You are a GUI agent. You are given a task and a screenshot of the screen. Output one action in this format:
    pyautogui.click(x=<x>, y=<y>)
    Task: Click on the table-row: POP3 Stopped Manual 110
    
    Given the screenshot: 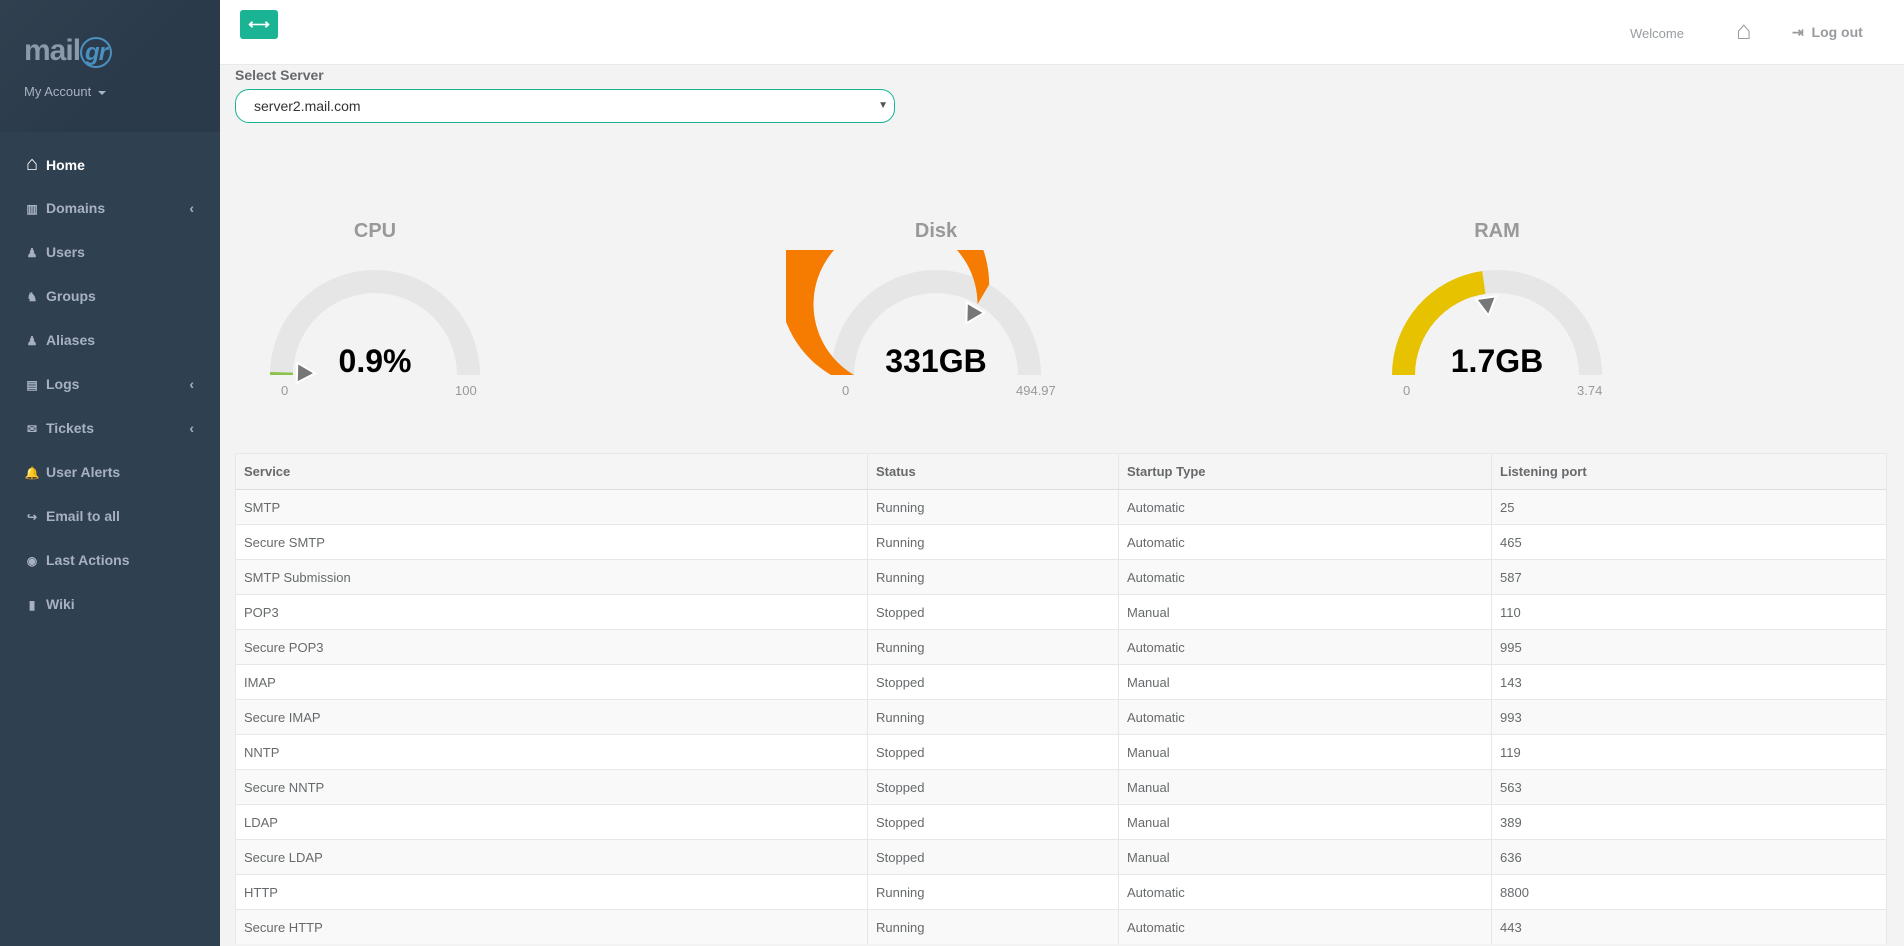 What is the action you would take?
    pyautogui.click(x=1061, y=612)
    